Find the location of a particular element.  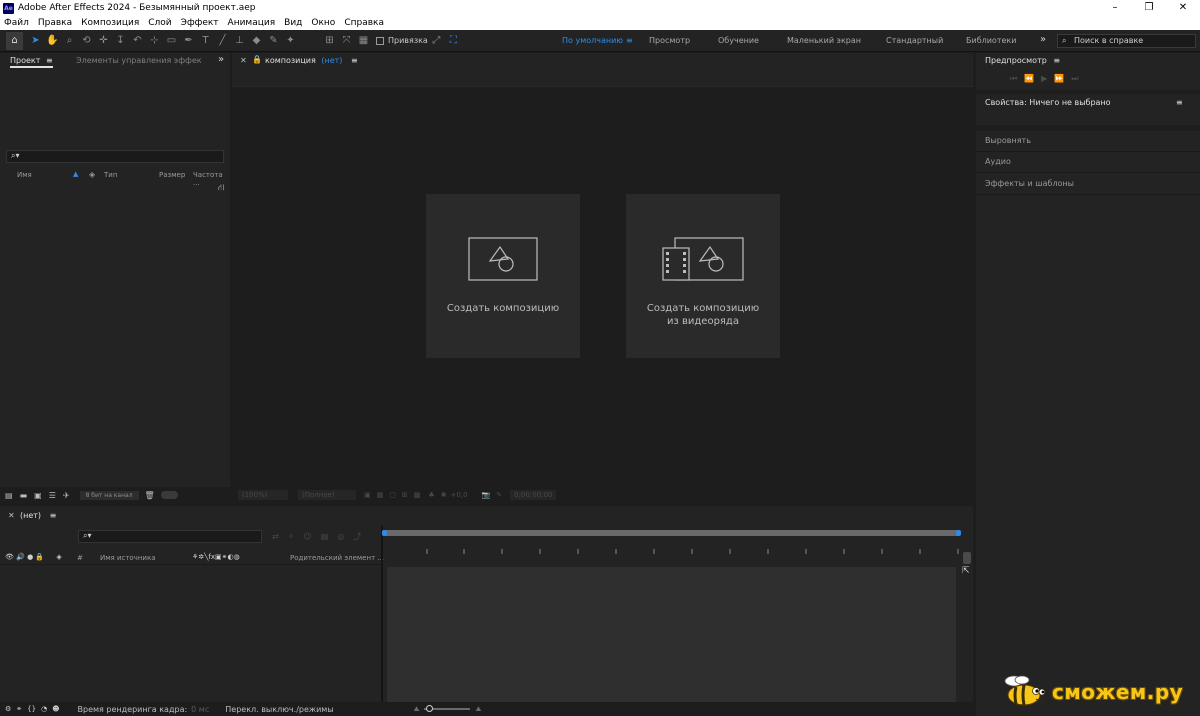

workspace-small-screen: Маленький экран is located at coordinates (824, 40).